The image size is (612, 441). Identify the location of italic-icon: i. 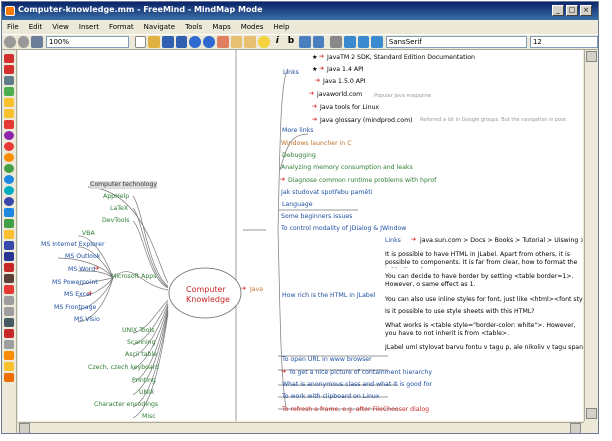
(278, 42).